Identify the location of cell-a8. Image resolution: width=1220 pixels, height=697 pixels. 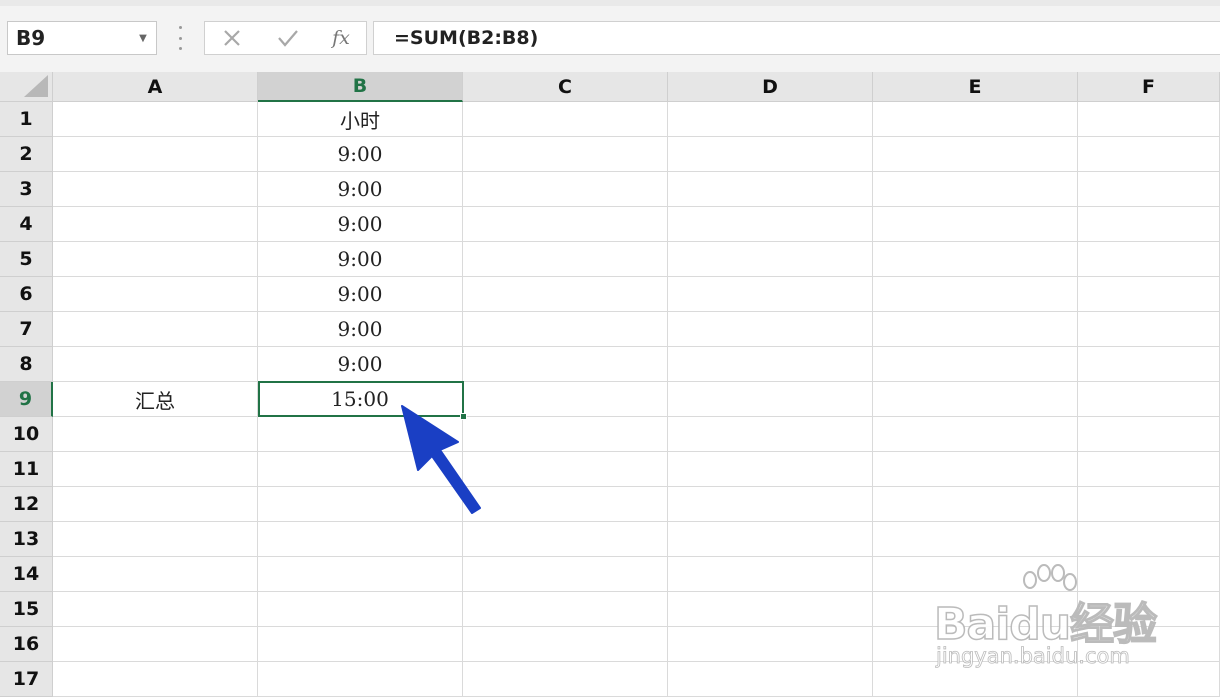
(155, 364).